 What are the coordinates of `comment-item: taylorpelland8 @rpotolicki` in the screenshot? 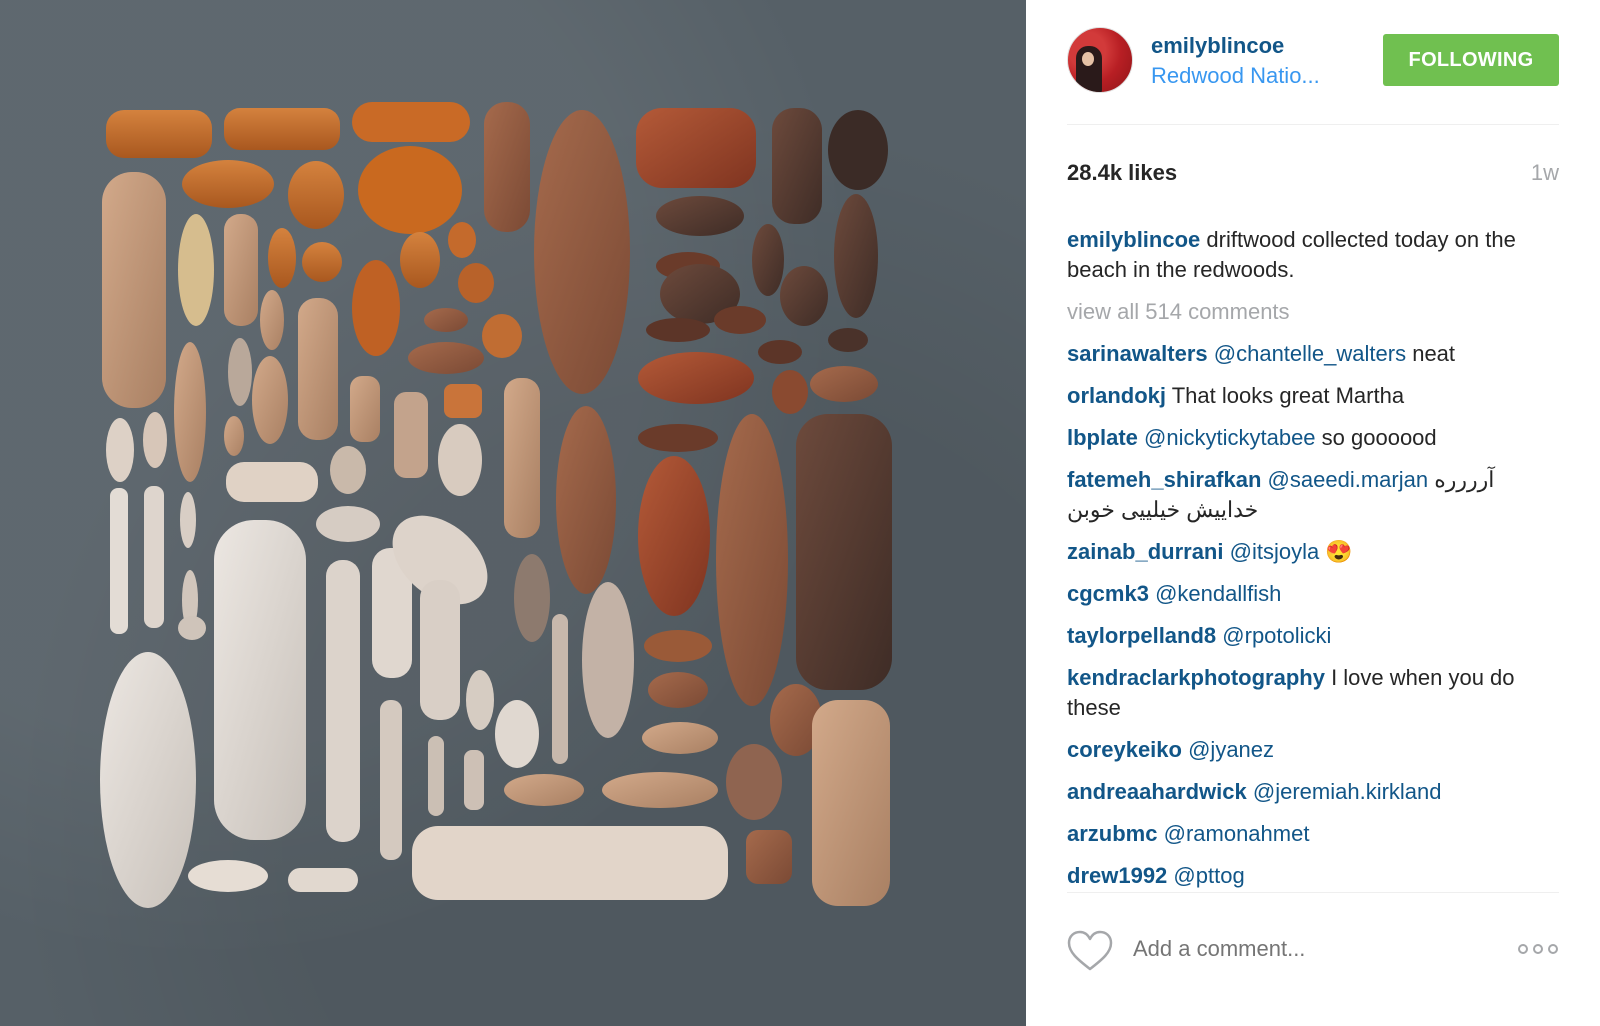 It's located at (1313, 636).